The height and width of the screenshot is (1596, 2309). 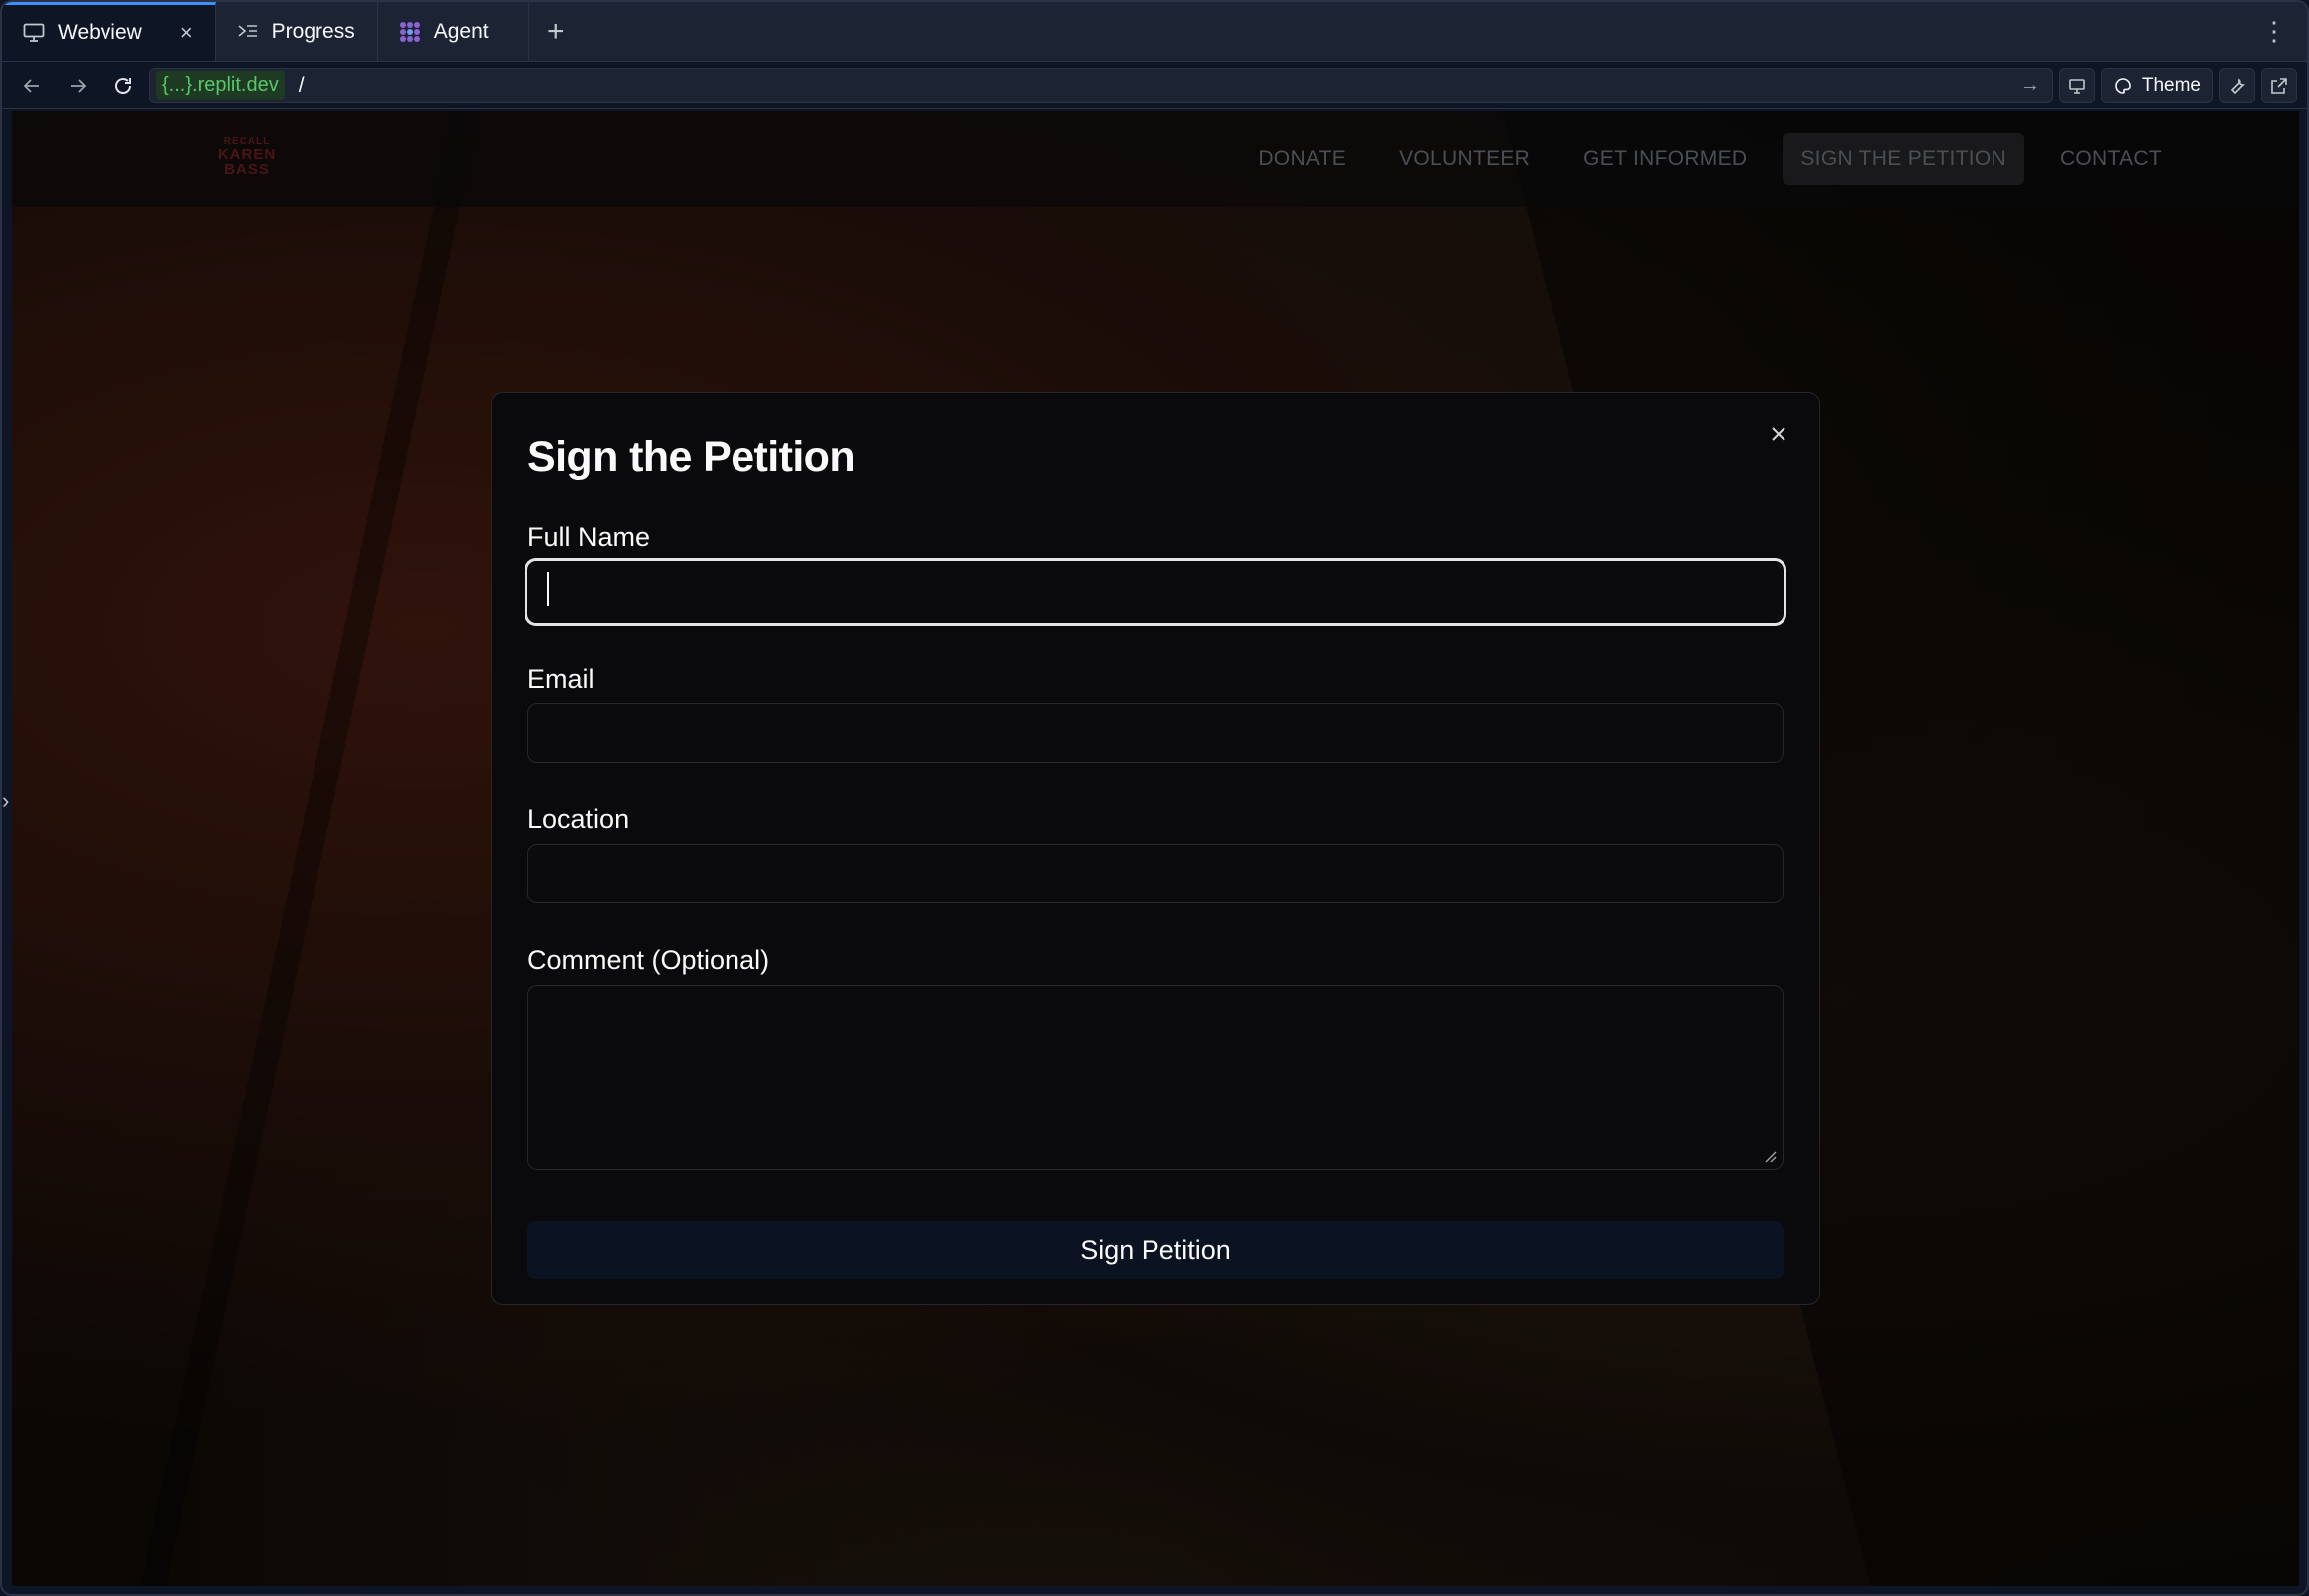 What do you see at coordinates (579, 819) in the screenshot?
I see `location-label: Location` at bounding box center [579, 819].